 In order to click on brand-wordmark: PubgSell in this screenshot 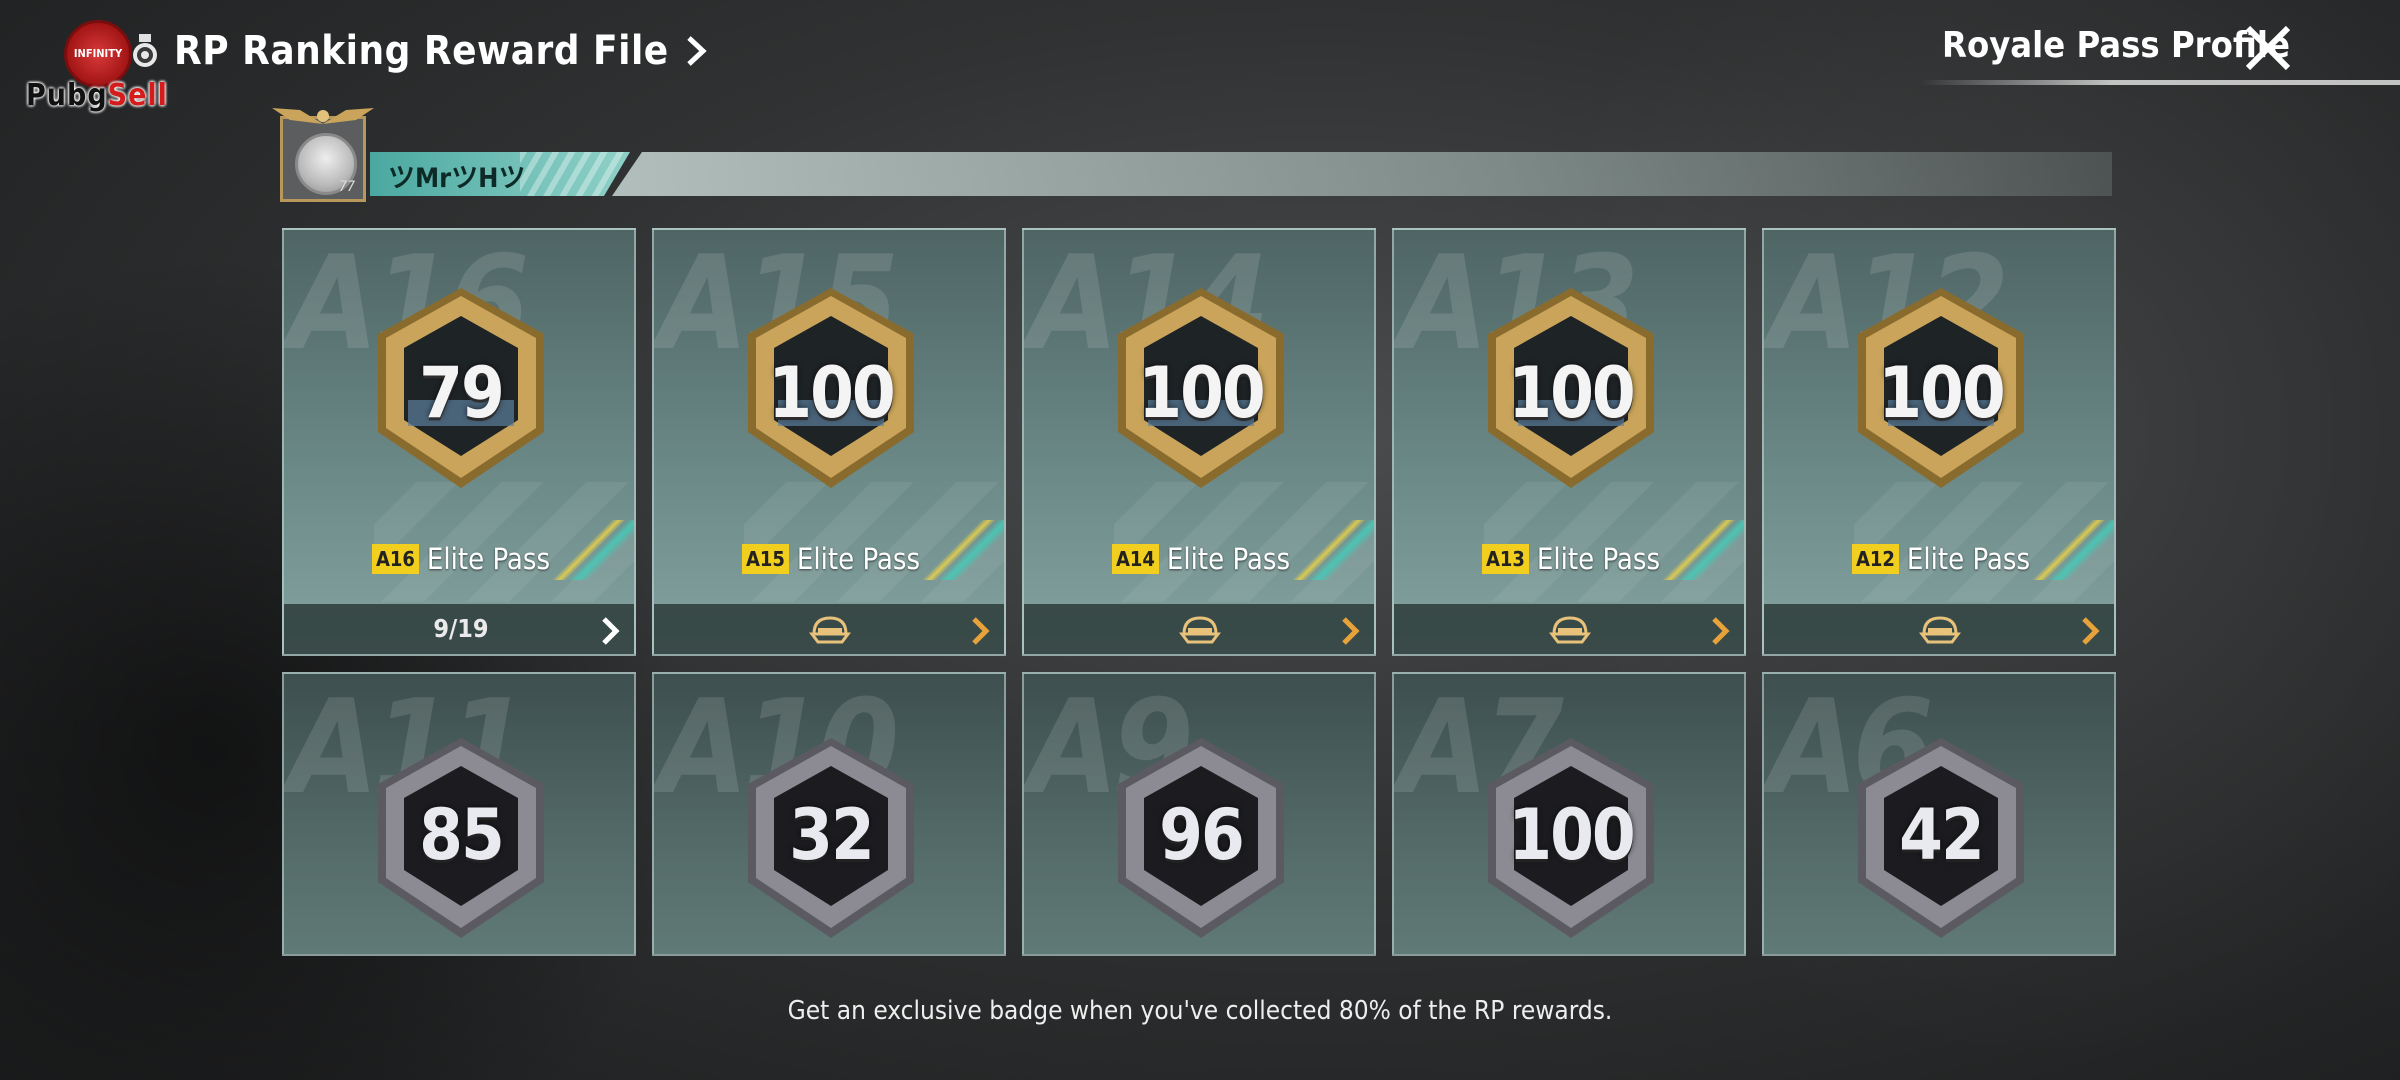, I will do `click(97, 95)`.